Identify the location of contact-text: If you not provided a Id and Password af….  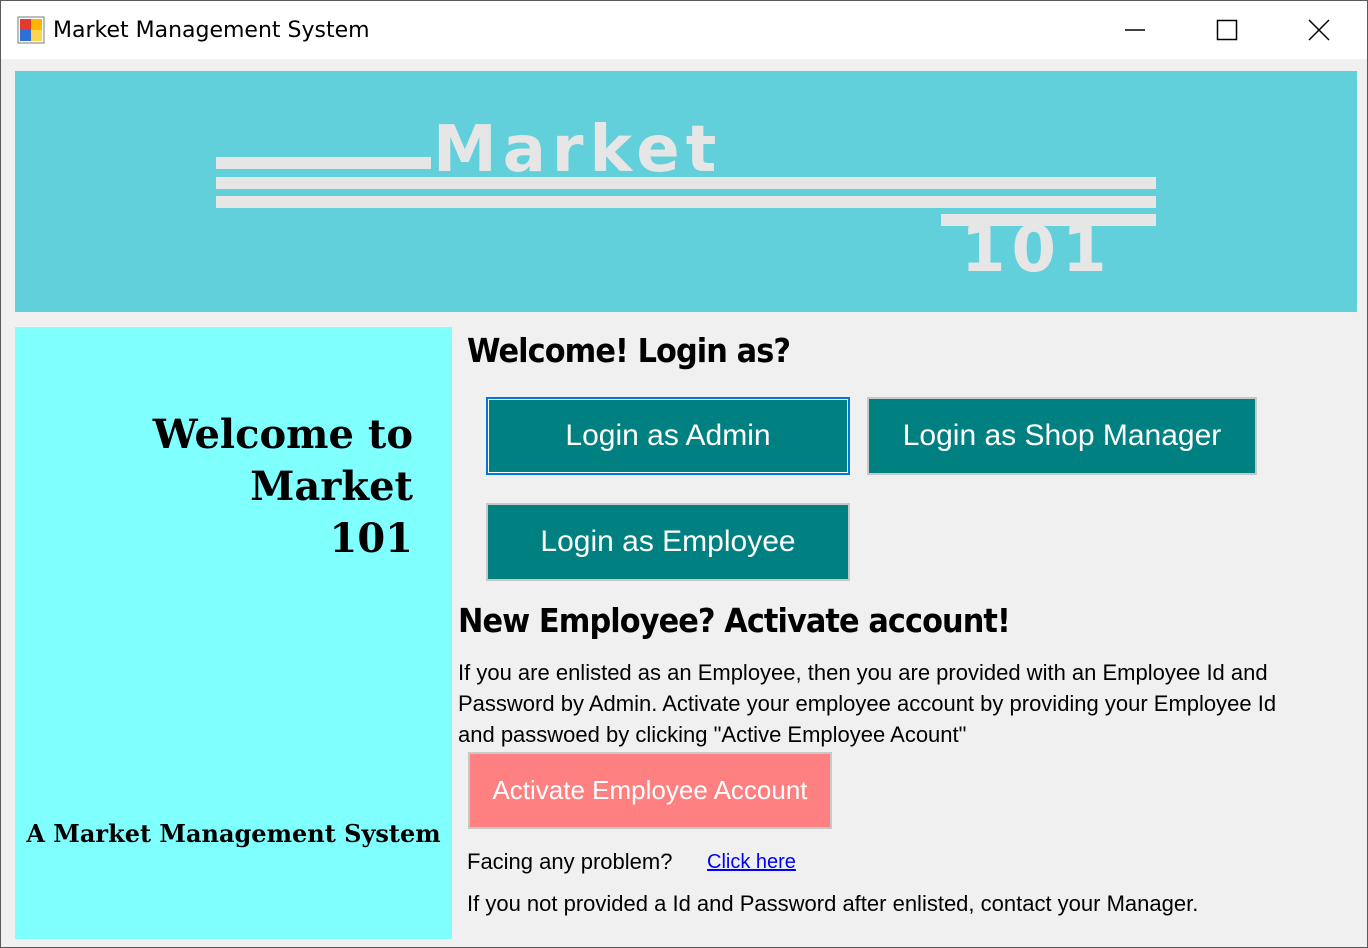
(833, 903).